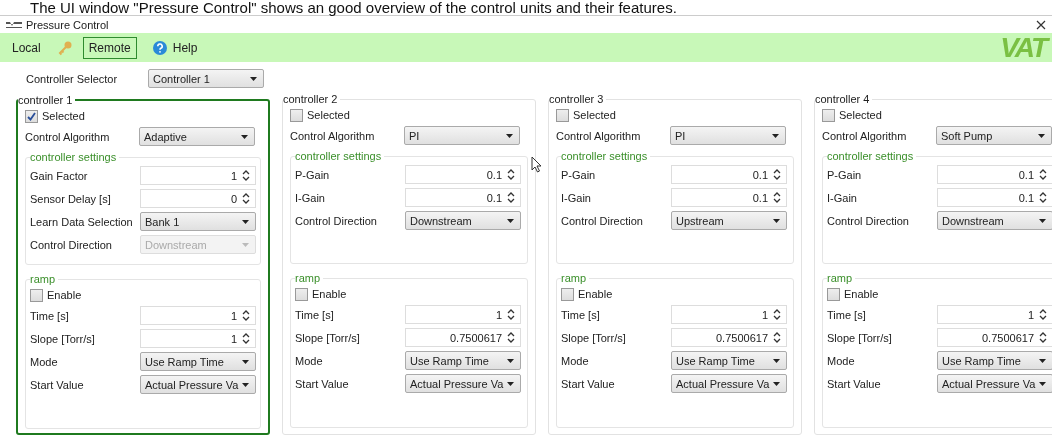 Image resolution: width=1052 pixels, height=447 pixels. What do you see at coordinates (197, 136) in the screenshot?
I see `algorithm-dropdown: Adaptive` at bounding box center [197, 136].